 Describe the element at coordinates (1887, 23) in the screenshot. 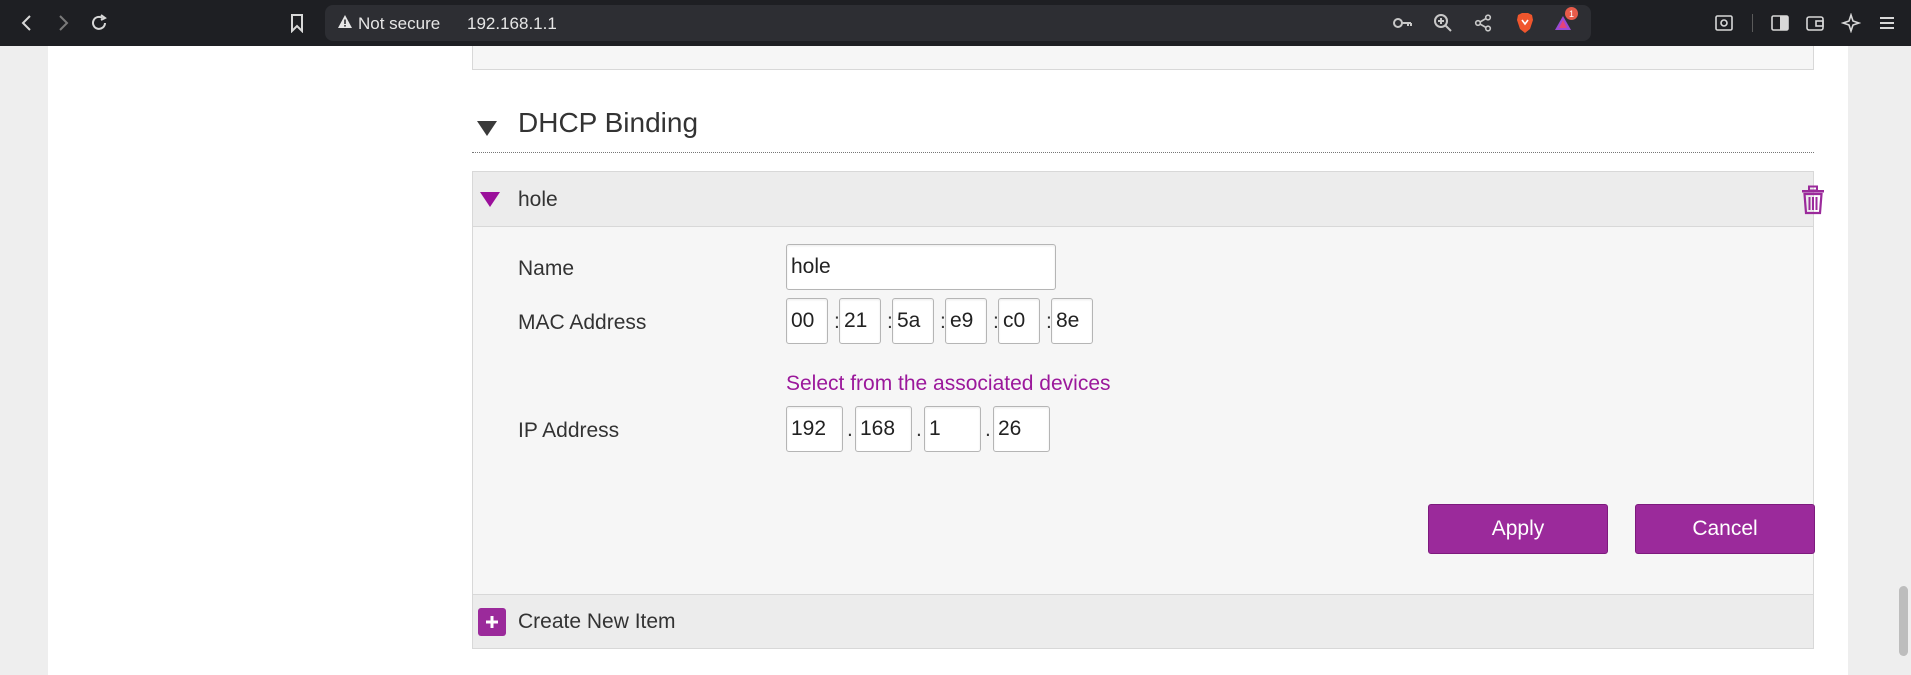

I see `menu-icon` at that location.